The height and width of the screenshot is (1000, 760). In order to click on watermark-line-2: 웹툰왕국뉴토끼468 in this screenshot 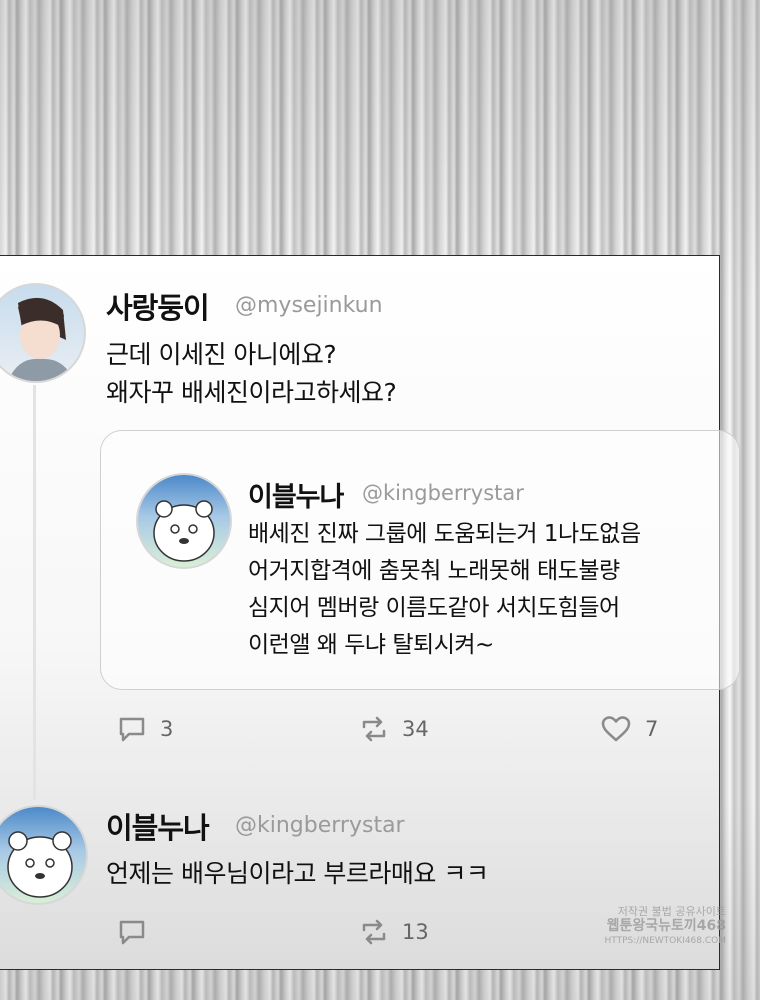, I will do `click(666, 926)`.